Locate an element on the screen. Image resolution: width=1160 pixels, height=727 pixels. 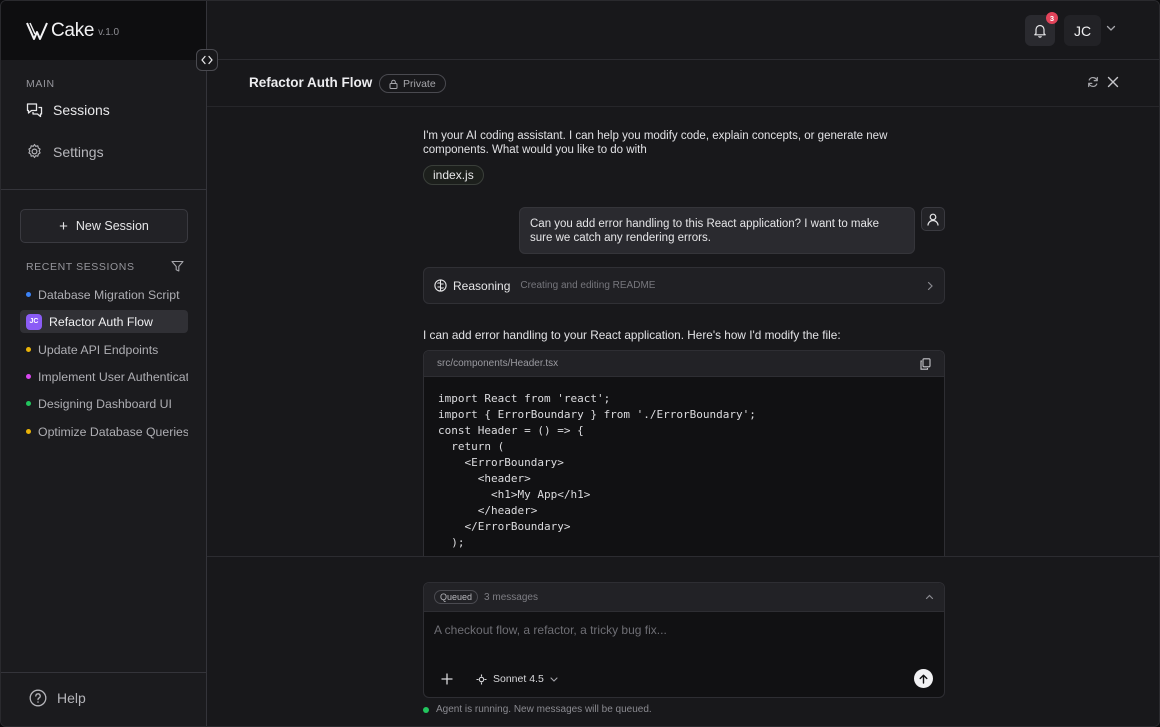
brand: Cake v.1.0 is located at coordinates (103, 30).